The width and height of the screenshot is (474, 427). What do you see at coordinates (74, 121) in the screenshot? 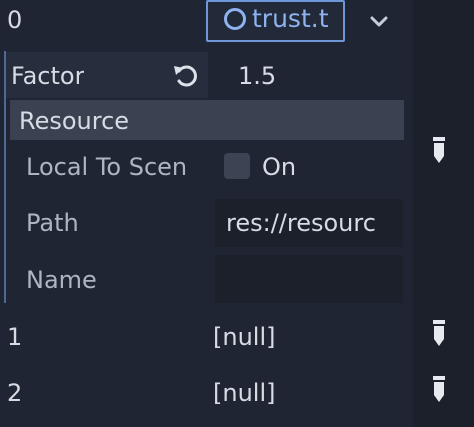
I see `resource-header-label: Resource` at bounding box center [74, 121].